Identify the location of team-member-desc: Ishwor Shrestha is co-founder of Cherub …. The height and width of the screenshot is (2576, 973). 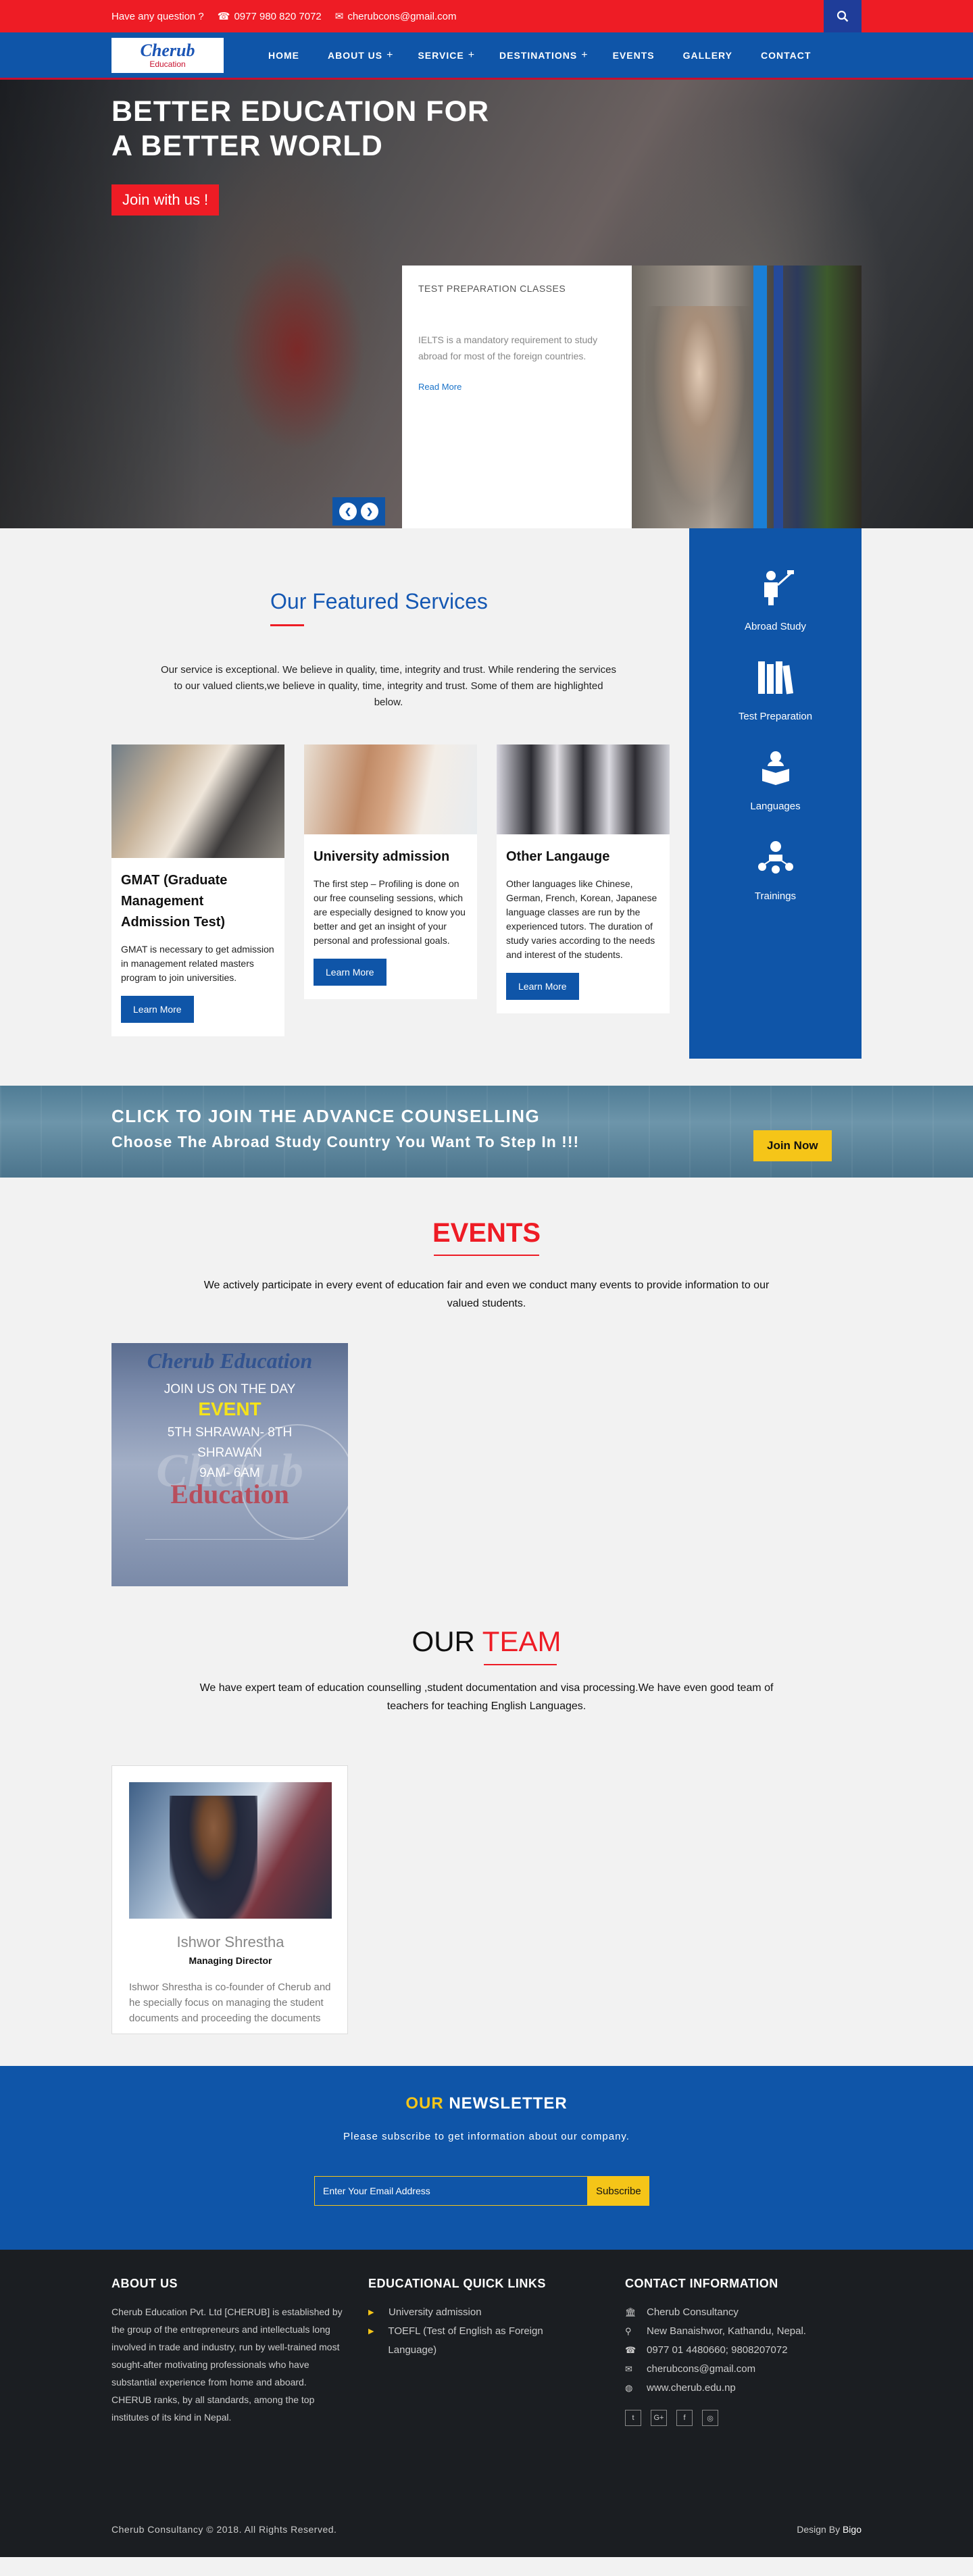
(230, 2002).